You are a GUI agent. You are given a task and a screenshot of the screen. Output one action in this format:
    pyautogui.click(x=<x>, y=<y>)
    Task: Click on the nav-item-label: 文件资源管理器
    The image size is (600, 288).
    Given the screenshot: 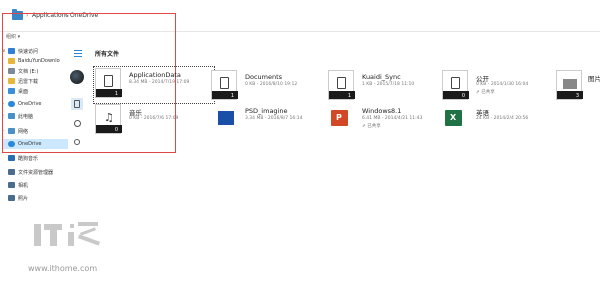 What is the action you would take?
    pyautogui.click(x=36, y=172)
    